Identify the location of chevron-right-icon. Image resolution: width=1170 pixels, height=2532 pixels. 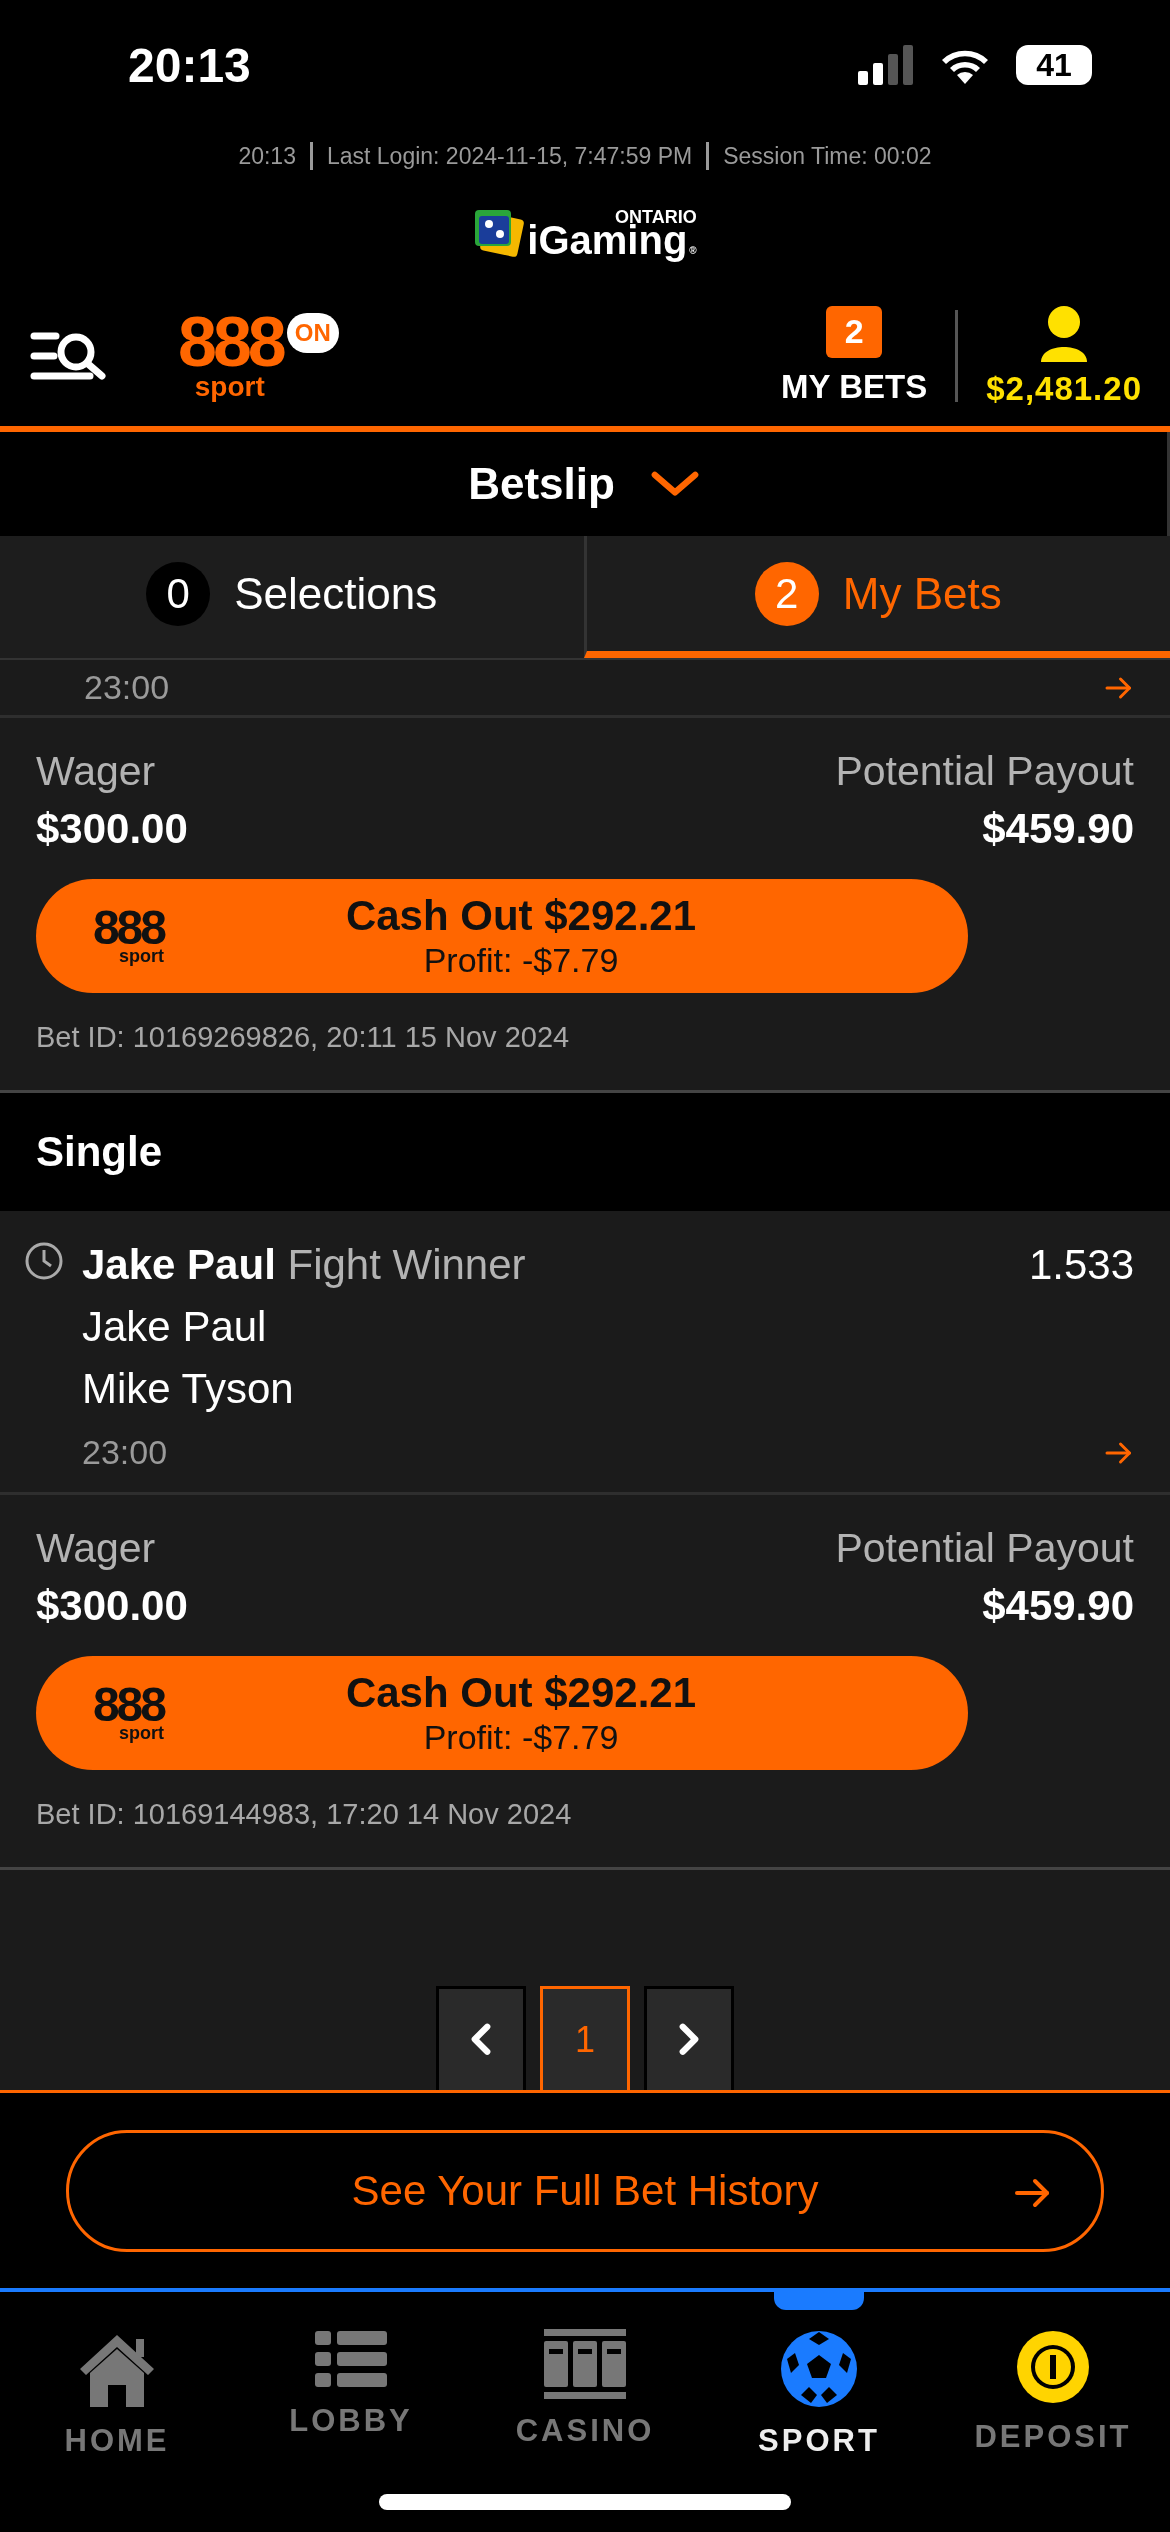
(689, 2039).